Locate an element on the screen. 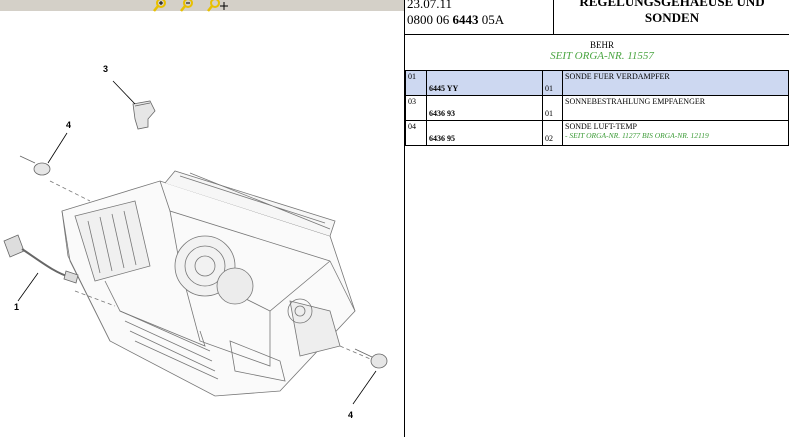 This screenshot has height=437, width=789. catalog-code: 0800 06 6443 05A is located at coordinates (456, 19).